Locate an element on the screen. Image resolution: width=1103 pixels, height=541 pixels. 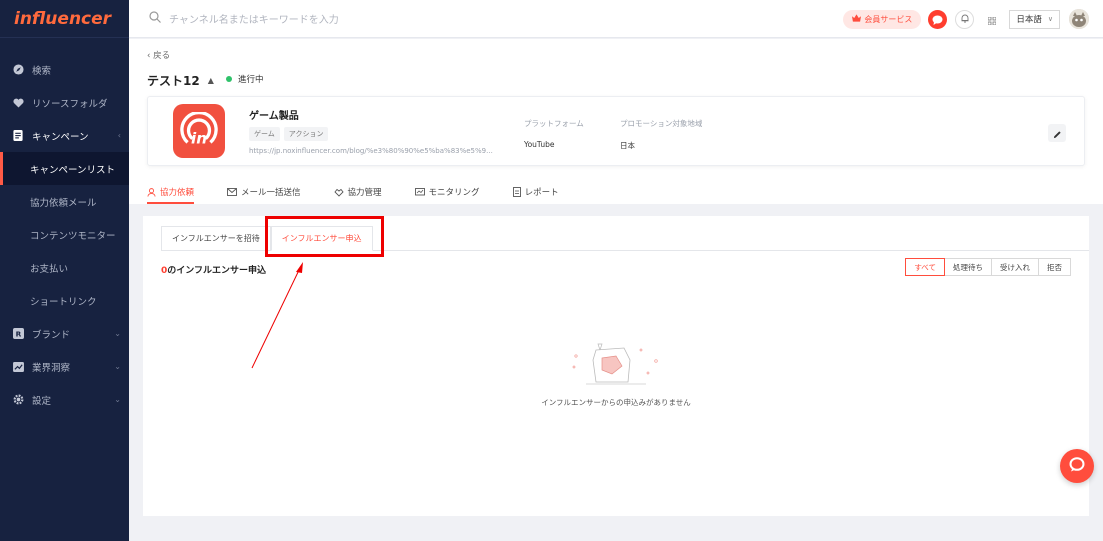
sidebar-subitem-short-link: ショートリンク is located at coordinates (64, 300).